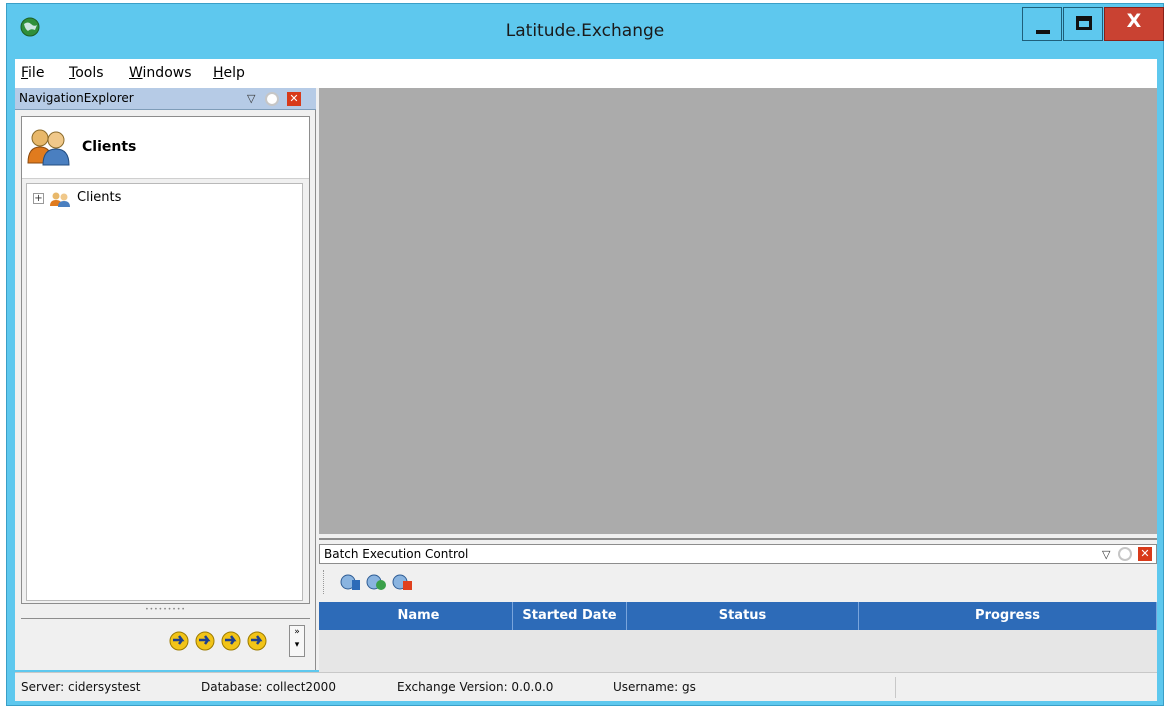  What do you see at coordinates (81, 687) in the screenshot?
I see `status-server: Server: cidersystest` at bounding box center [81, 687].